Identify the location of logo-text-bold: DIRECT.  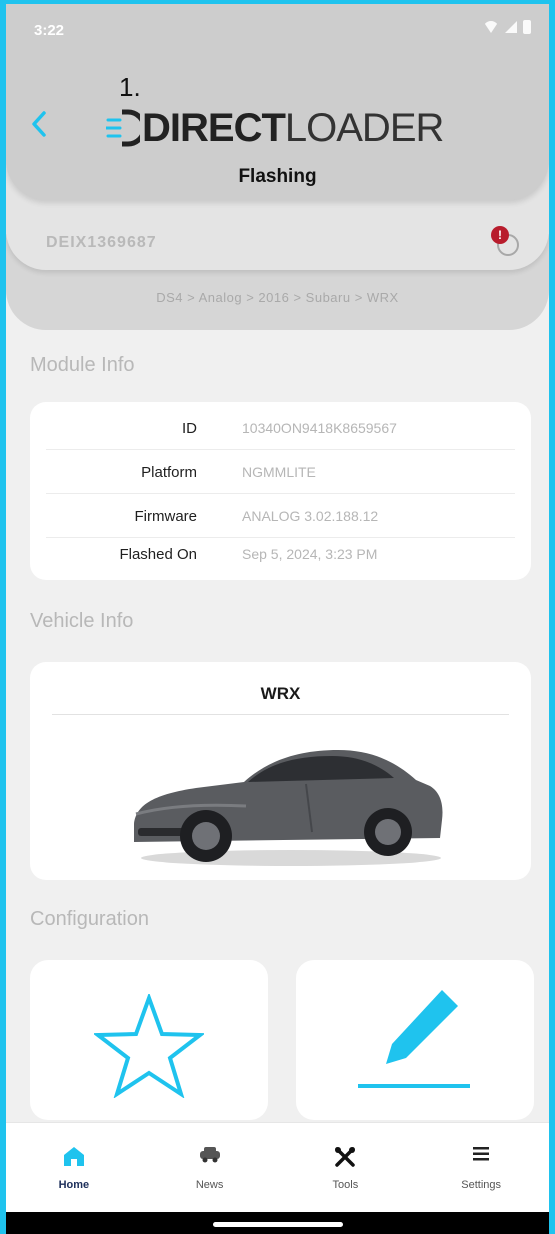
(214, 127).